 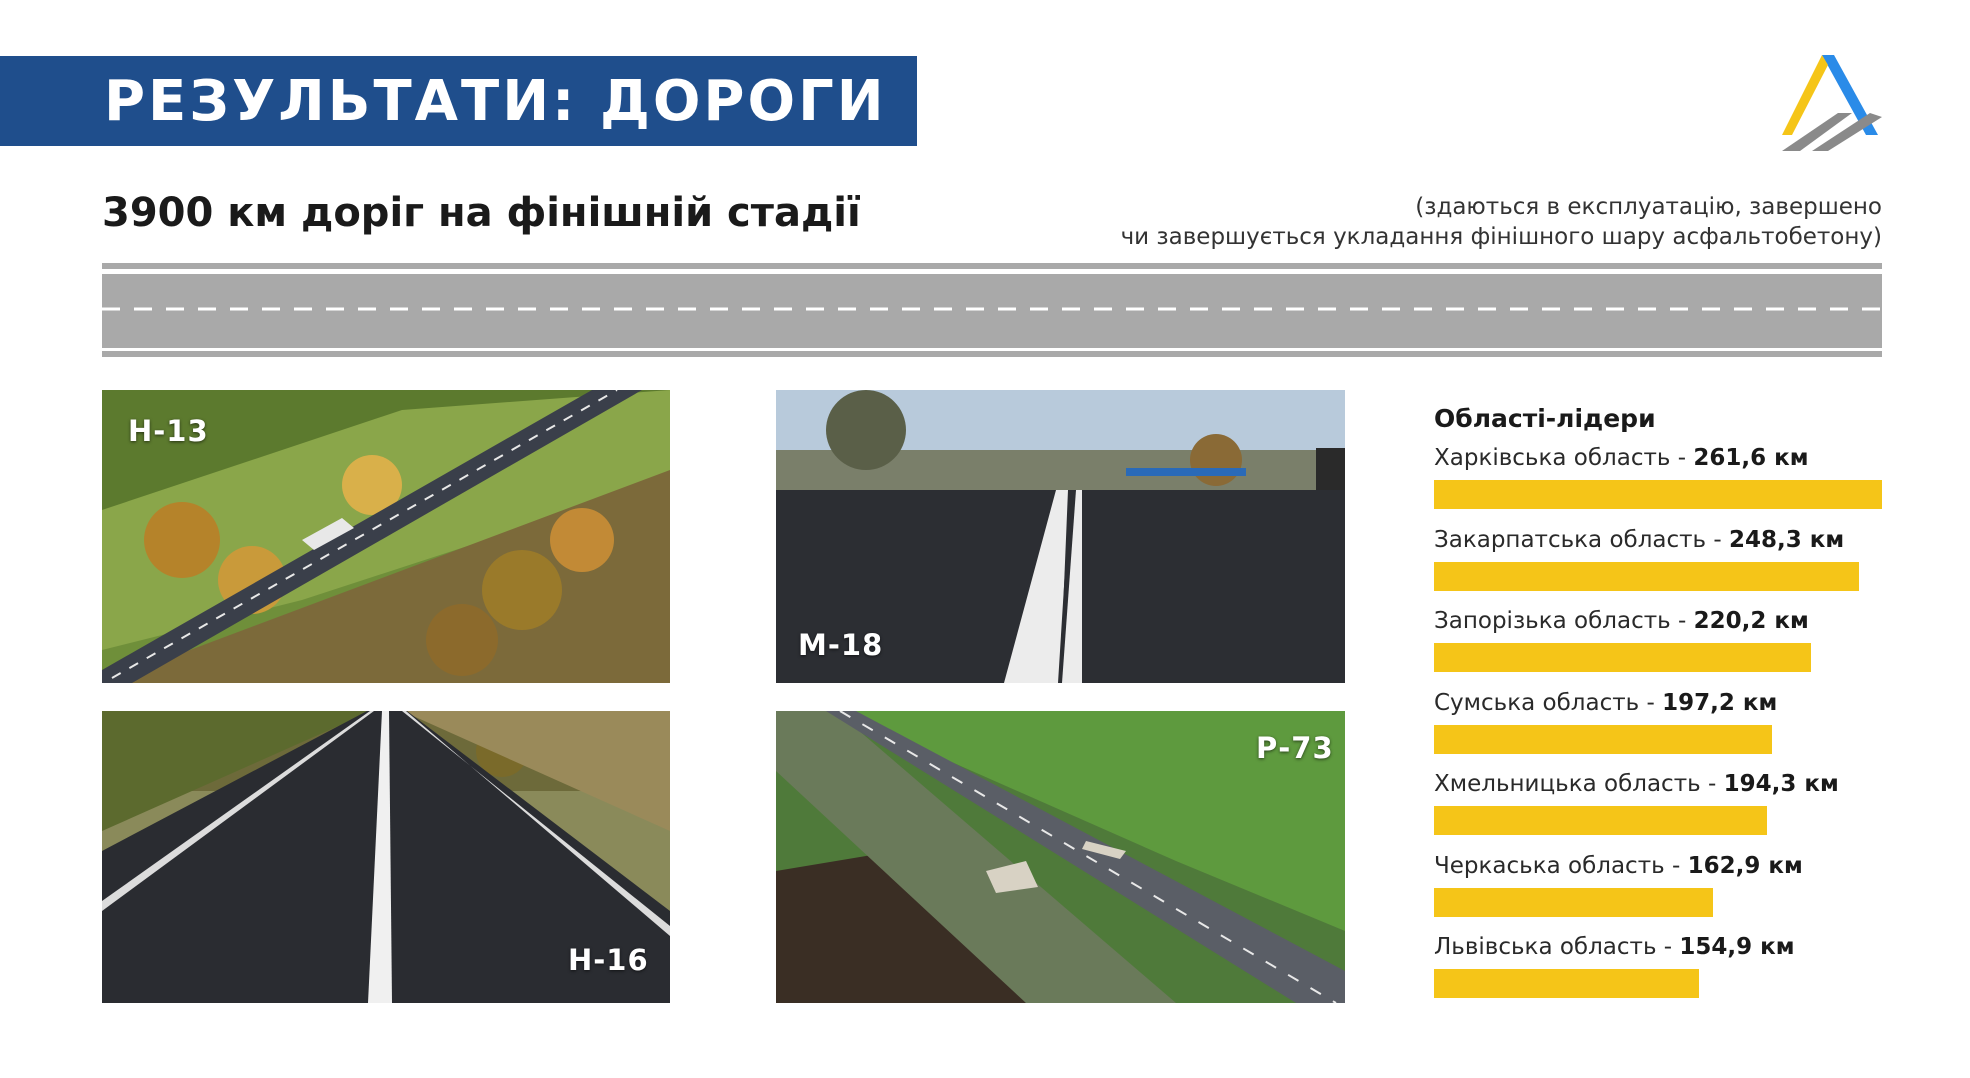 What do you see at coordinates (1658, 803) in the screenshot?
I see `bar-row: Хмельницька область - 194,3 км` at bounding box center [1658, 803].